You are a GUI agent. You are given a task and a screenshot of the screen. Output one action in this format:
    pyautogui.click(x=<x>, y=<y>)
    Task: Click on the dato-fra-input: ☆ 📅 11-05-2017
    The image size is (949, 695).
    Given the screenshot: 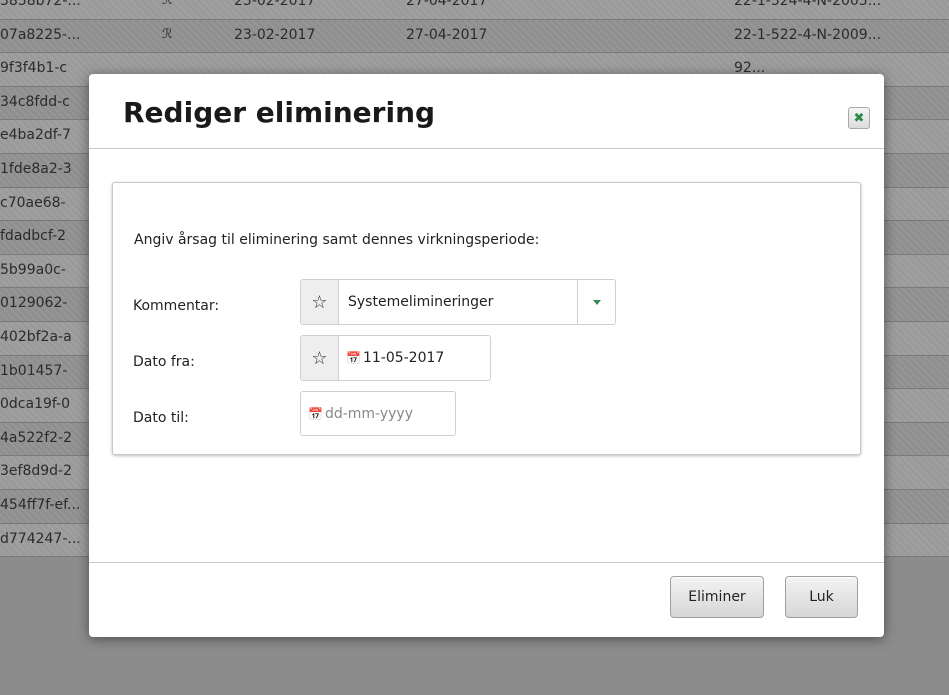 What is the action you would take?
    pyautogui.click(x=395, y=358)
    